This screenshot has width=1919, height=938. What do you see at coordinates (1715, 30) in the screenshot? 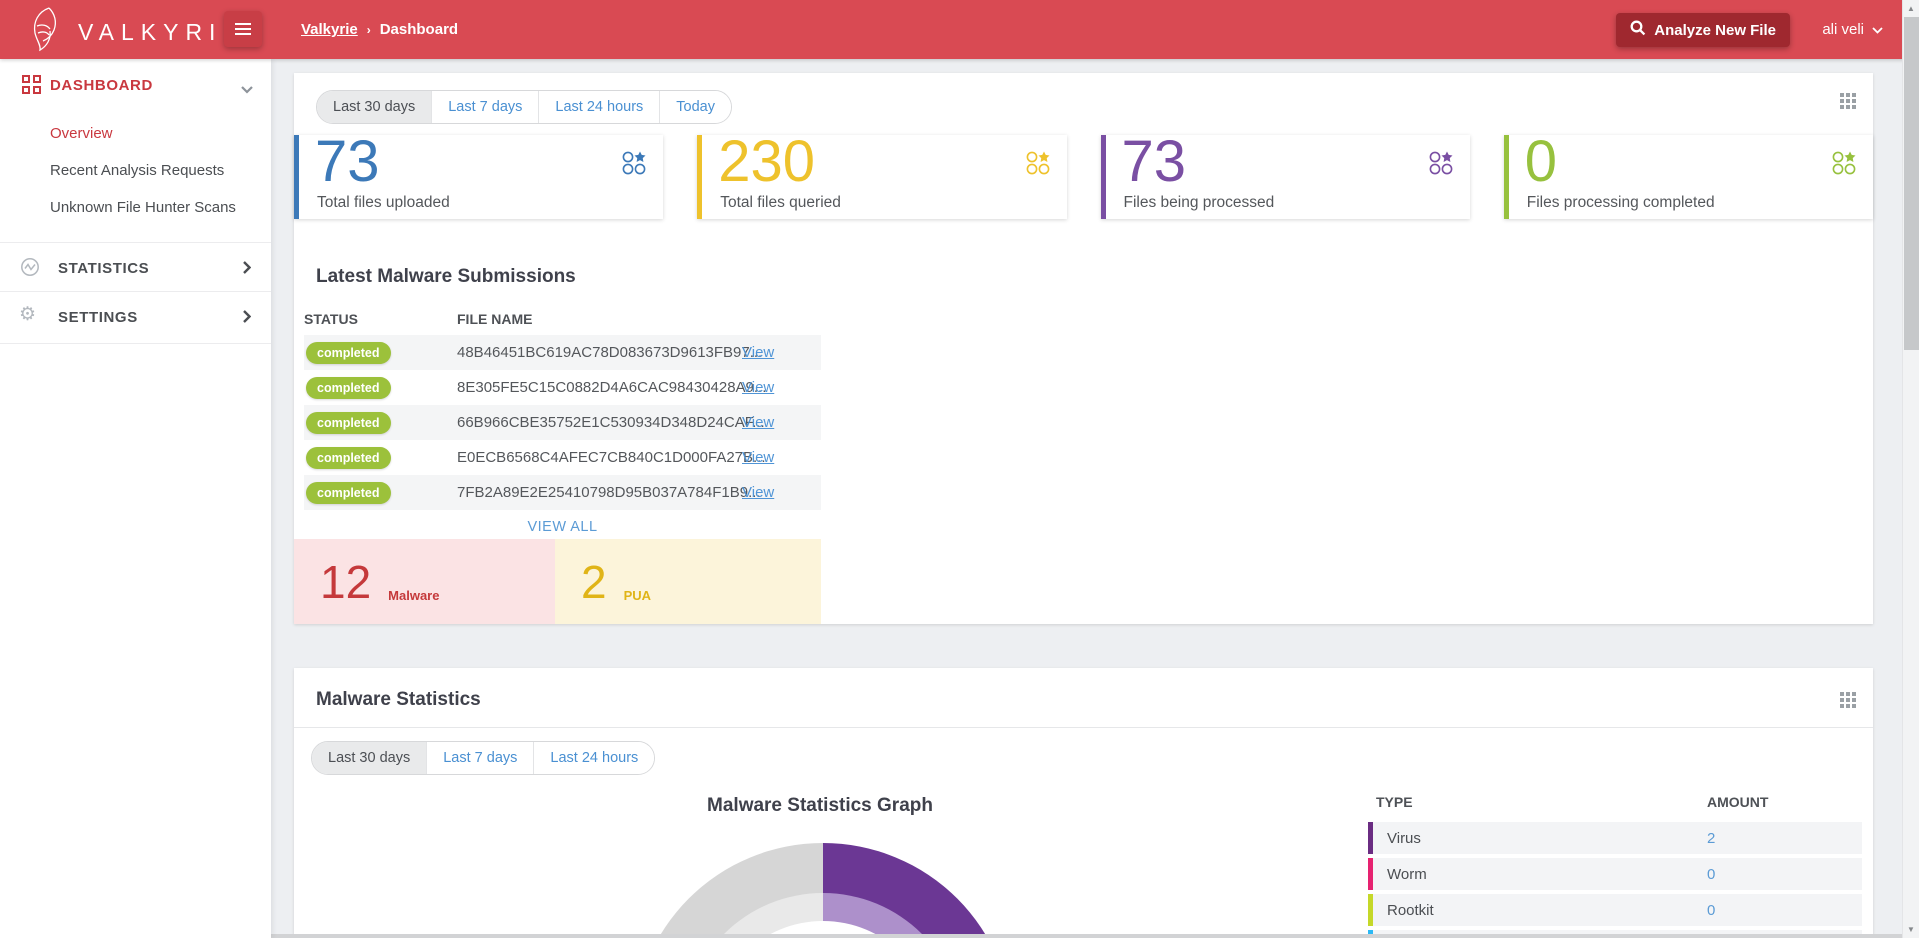
I see `analyze-button-label: Analyze New File` at bounding box center [1715, 30].